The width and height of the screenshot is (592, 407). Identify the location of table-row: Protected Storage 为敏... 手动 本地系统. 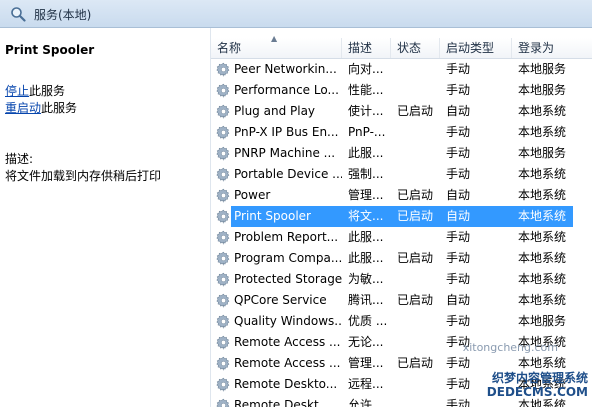
(401, 279).